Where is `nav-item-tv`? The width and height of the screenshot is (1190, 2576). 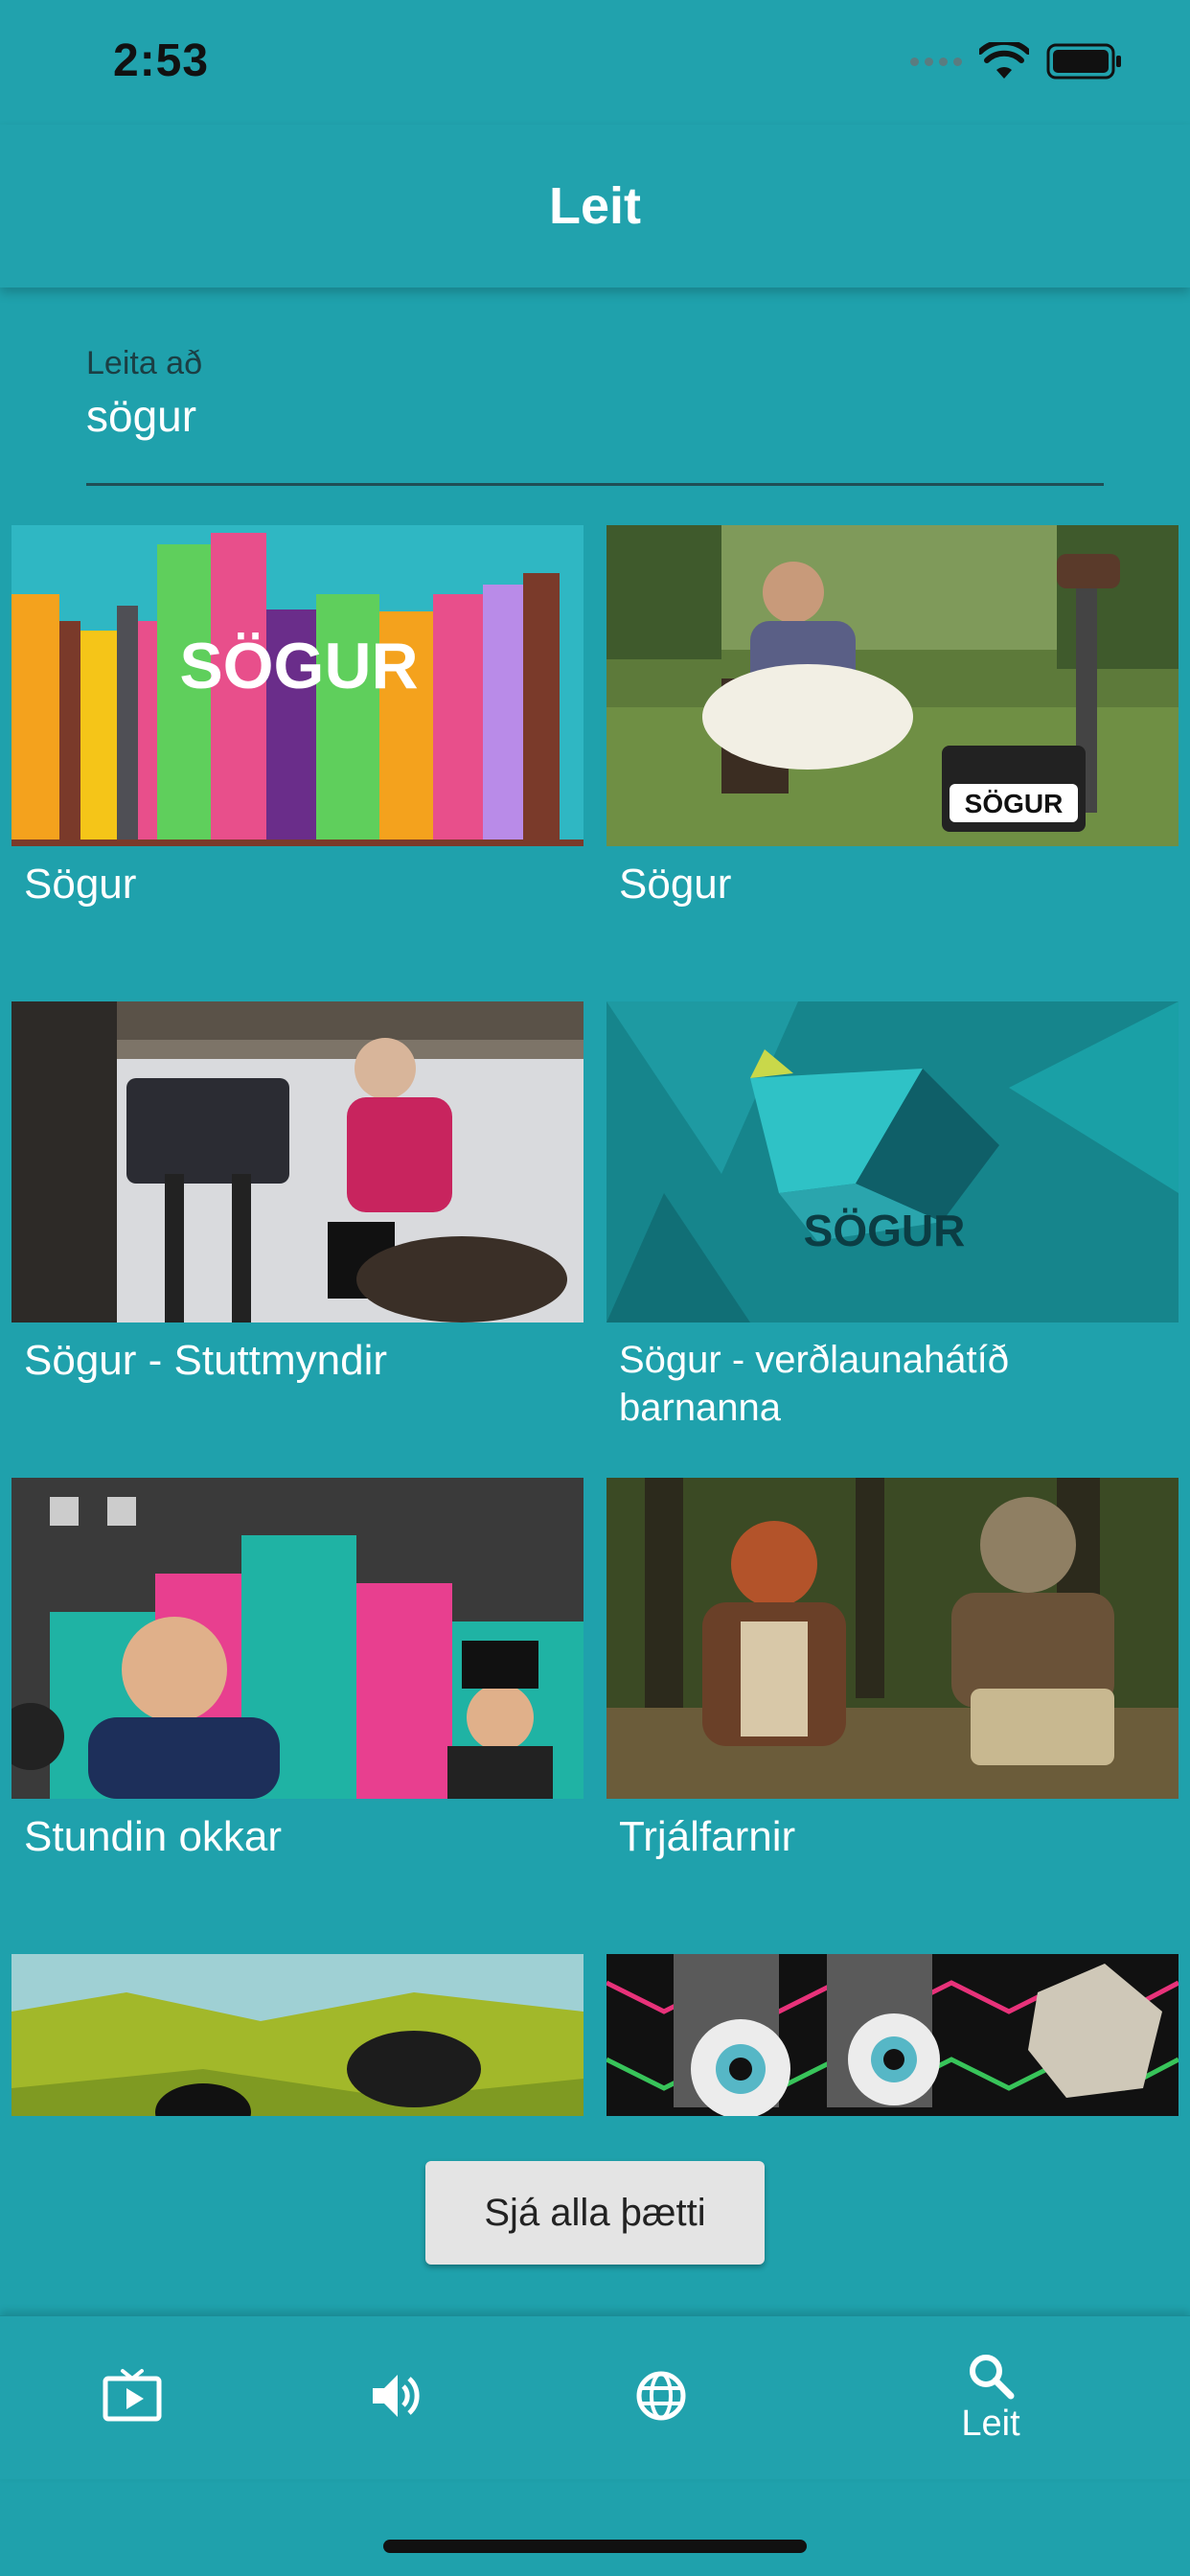
nav-item-tv is located at coordinates (132, 2397).